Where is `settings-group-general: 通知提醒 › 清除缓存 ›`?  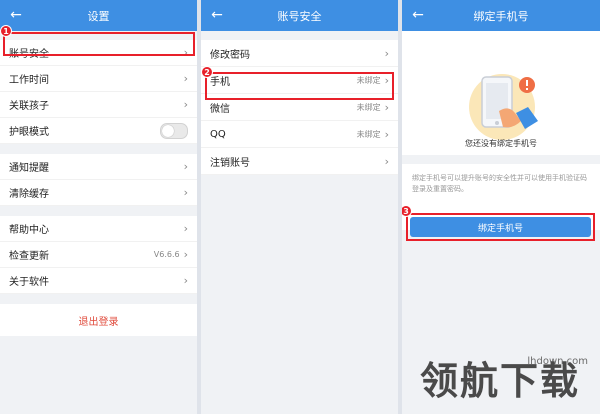 settings-group-general: 通知提醒 › 清除缓存 › is located at coordinates (98, 180).